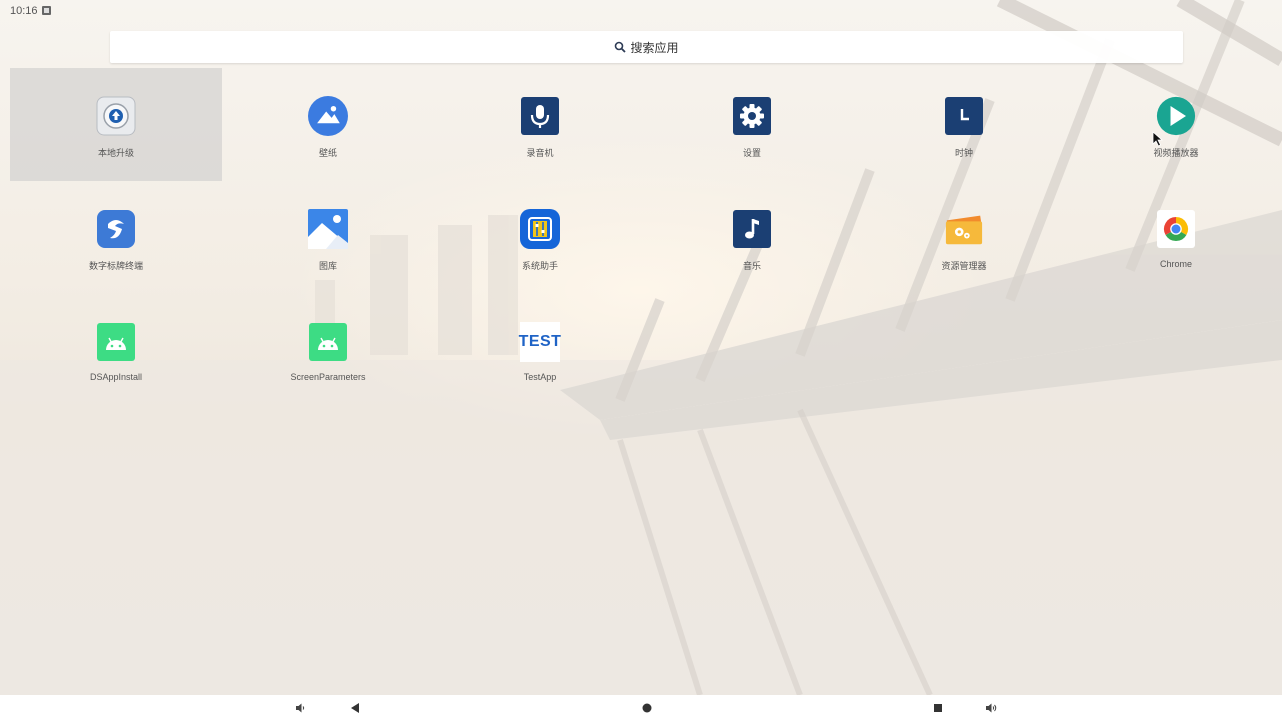 The width and height of the screenshot is (1282, 720). I want to click on app-system-helper: 系统助手, so click(540, 237).